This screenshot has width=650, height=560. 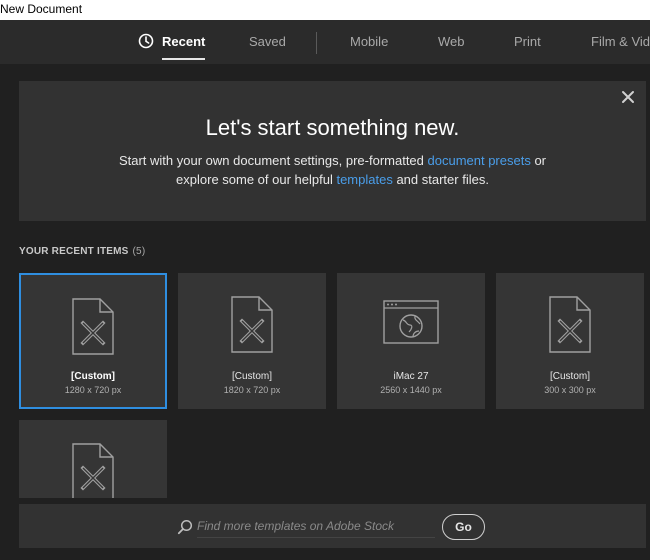 What do you see at coordinates (440, 179) in the screenshot?
I see `banner-text: and starter files.` at bounding box center [440, 179].